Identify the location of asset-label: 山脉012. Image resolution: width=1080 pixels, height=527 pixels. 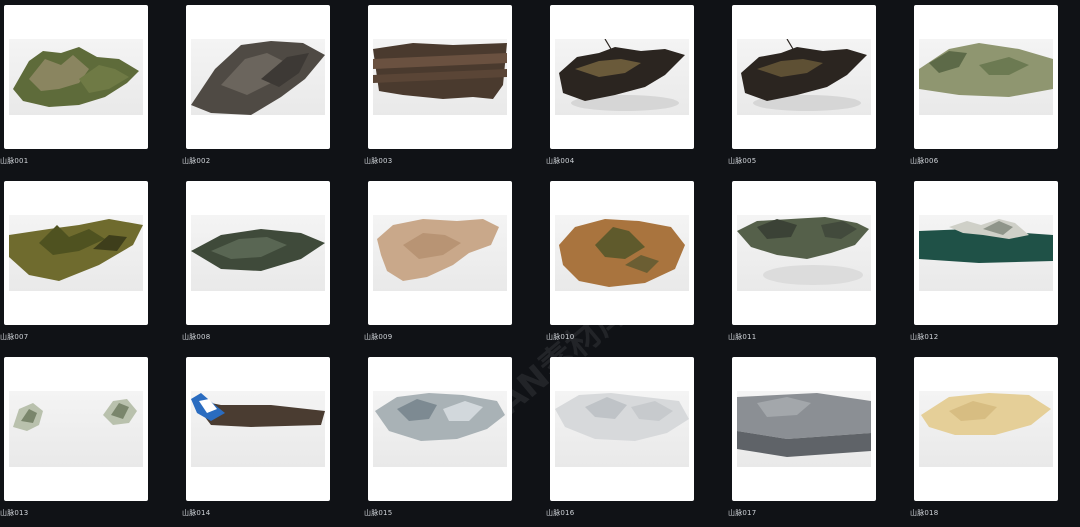
(924, 337).